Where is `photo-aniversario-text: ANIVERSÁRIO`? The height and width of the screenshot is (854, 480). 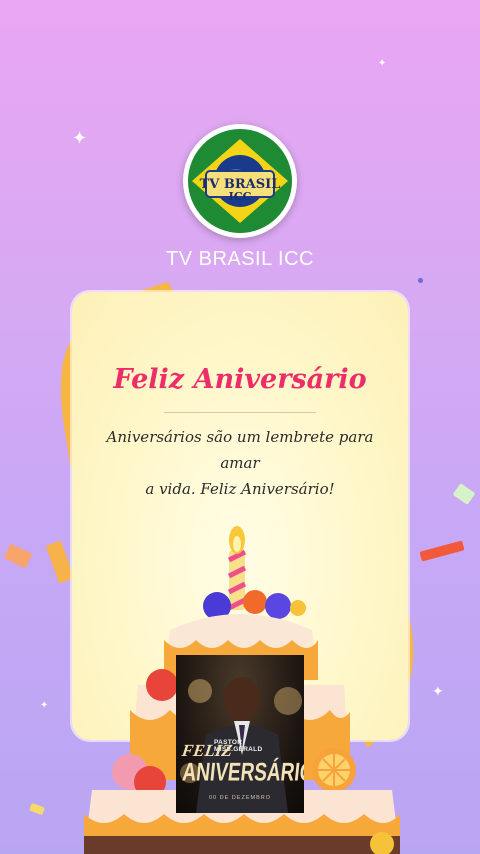
photo-aniversario-text: ANIVERSÁRIO is located at coordinates (242, 773).